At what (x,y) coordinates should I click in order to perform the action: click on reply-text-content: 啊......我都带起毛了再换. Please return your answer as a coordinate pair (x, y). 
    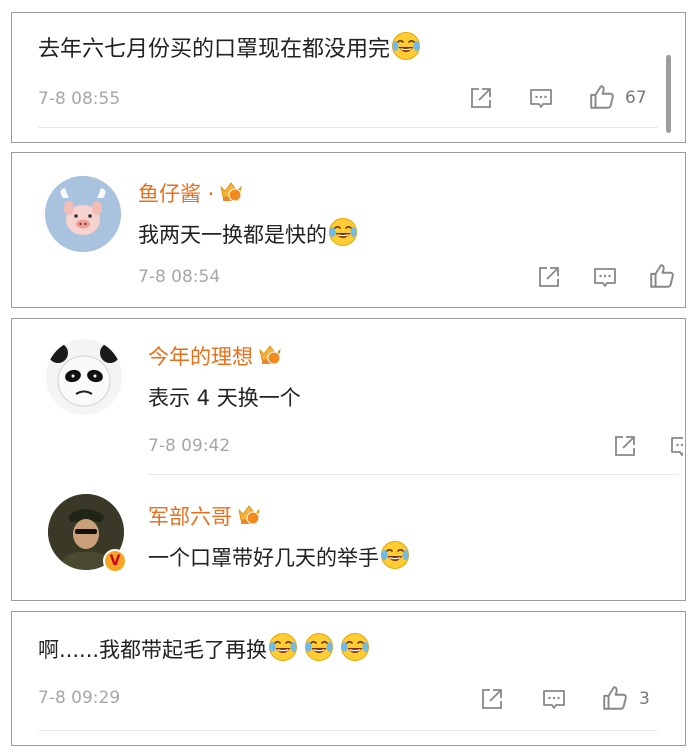
    Looking at the image, I should click on (153, 650).